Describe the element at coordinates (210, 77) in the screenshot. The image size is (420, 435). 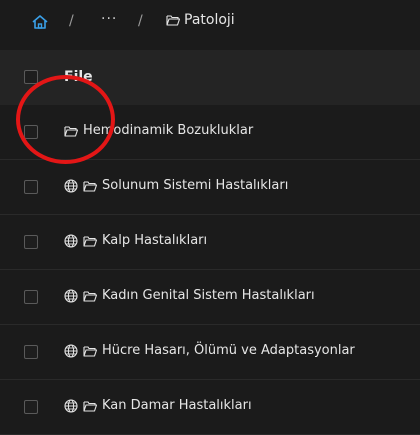
I see `table-header: File` at that location.